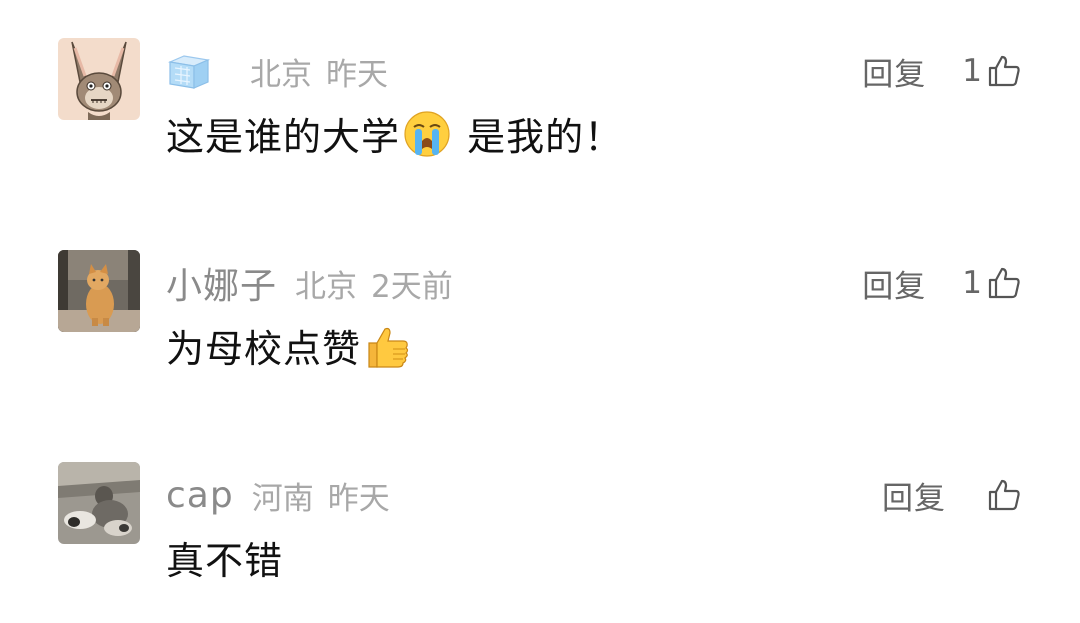  I want to click on comment-text: 真不错, so click(225, 561).